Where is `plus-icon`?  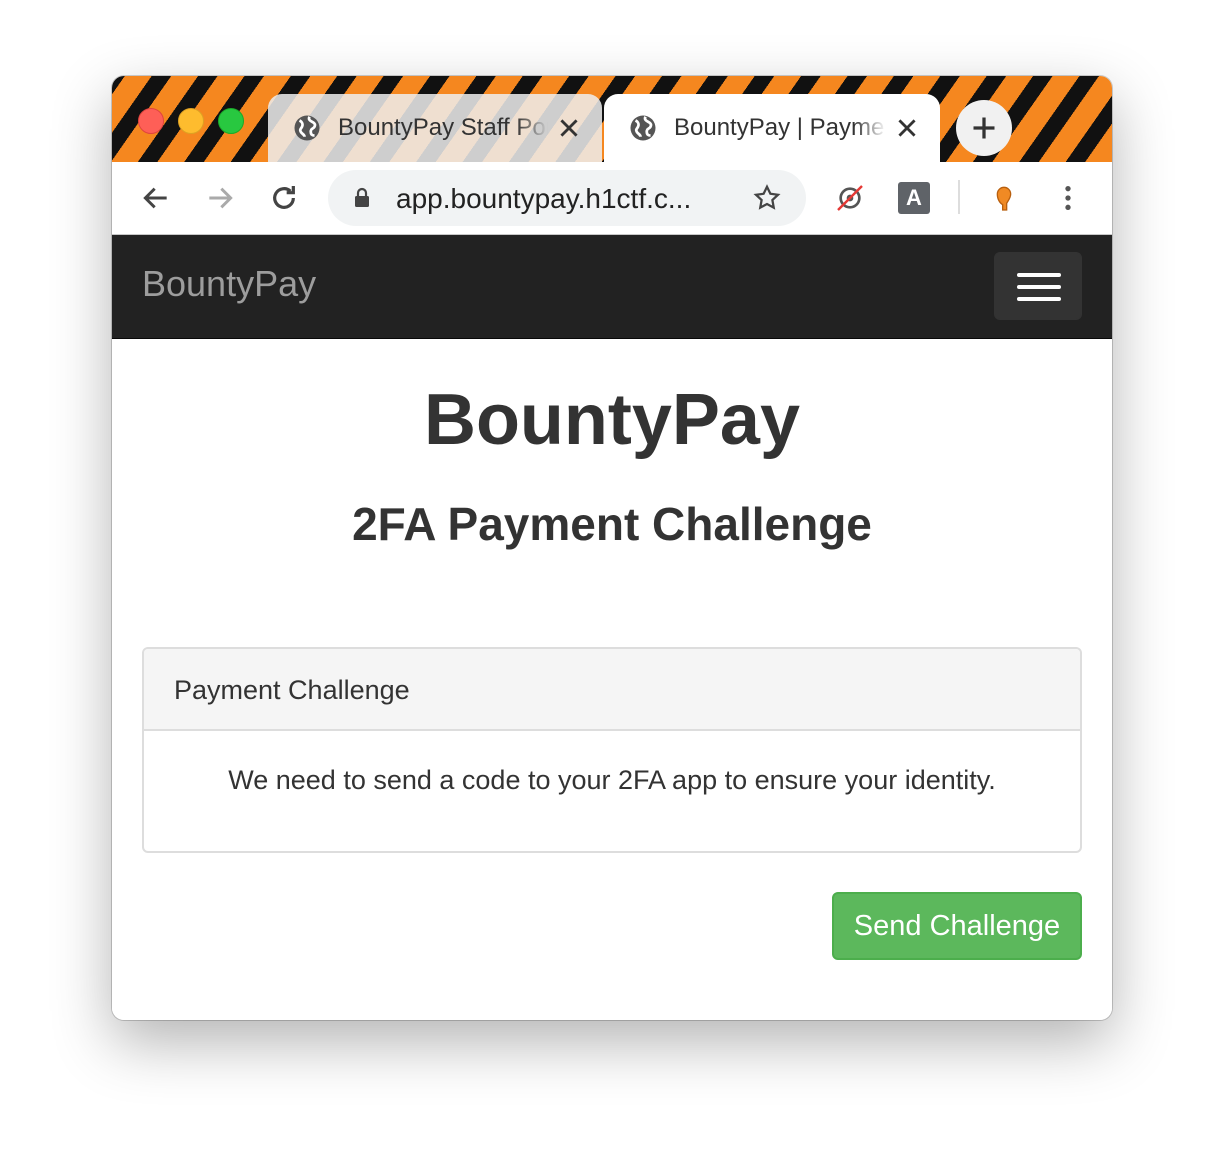
plus-icon is located at coordinates (984, 128).